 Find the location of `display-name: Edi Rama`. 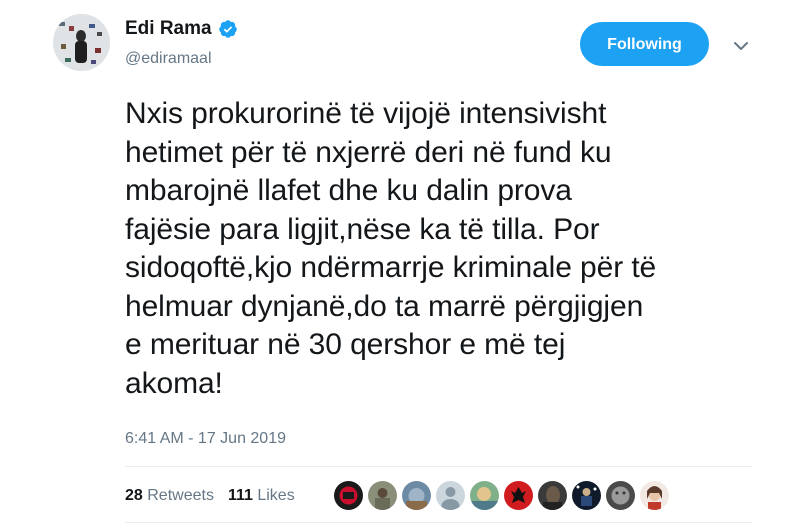

display-name: Edi Rama is located at coordinates (168, 29).